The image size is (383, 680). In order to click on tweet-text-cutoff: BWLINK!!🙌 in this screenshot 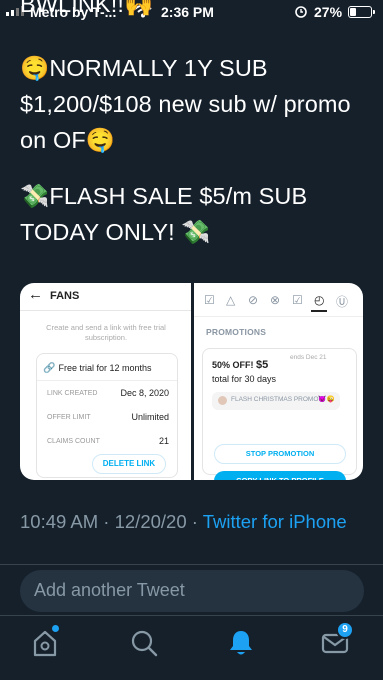, I will do `click(87, 8)`.